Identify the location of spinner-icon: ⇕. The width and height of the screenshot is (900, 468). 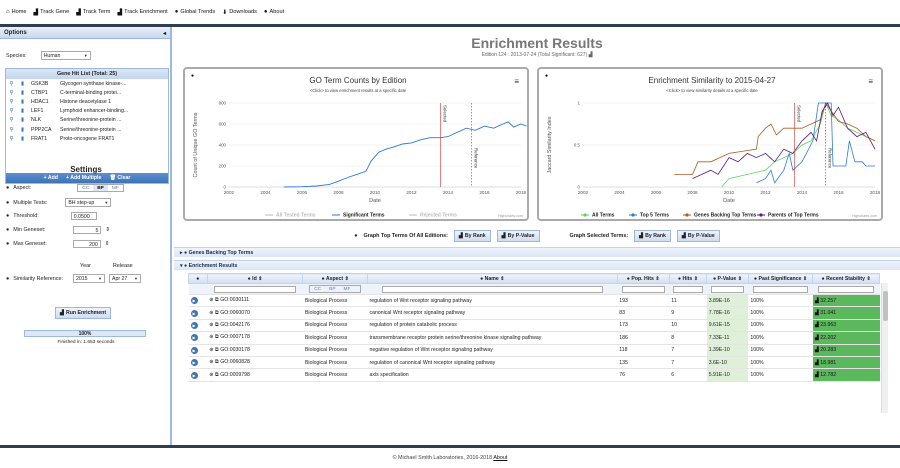
(107, 244).